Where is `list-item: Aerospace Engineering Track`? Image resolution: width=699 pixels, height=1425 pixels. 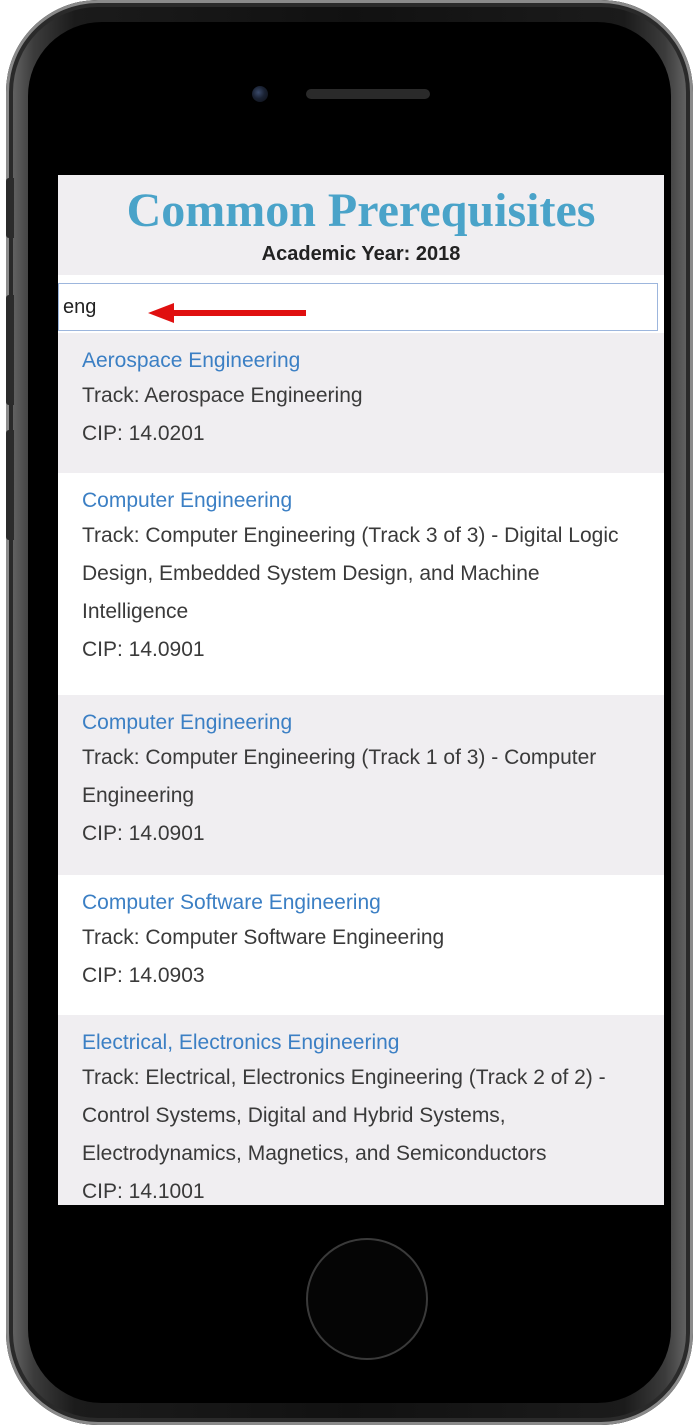 list-item: Aerospace Engineering Track is located at coordinates (361, 403).